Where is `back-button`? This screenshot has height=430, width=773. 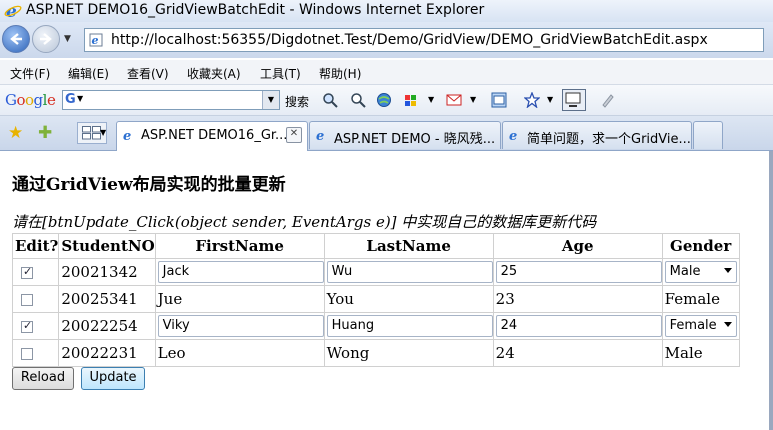
back-button is located at coordinates (16, 39).